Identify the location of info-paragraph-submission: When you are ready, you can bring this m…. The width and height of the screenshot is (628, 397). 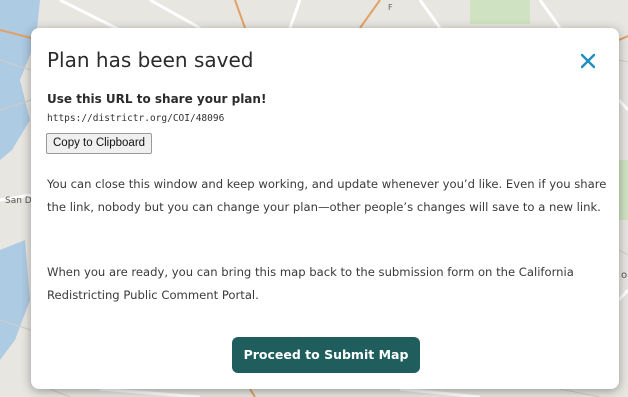
(310, 283).